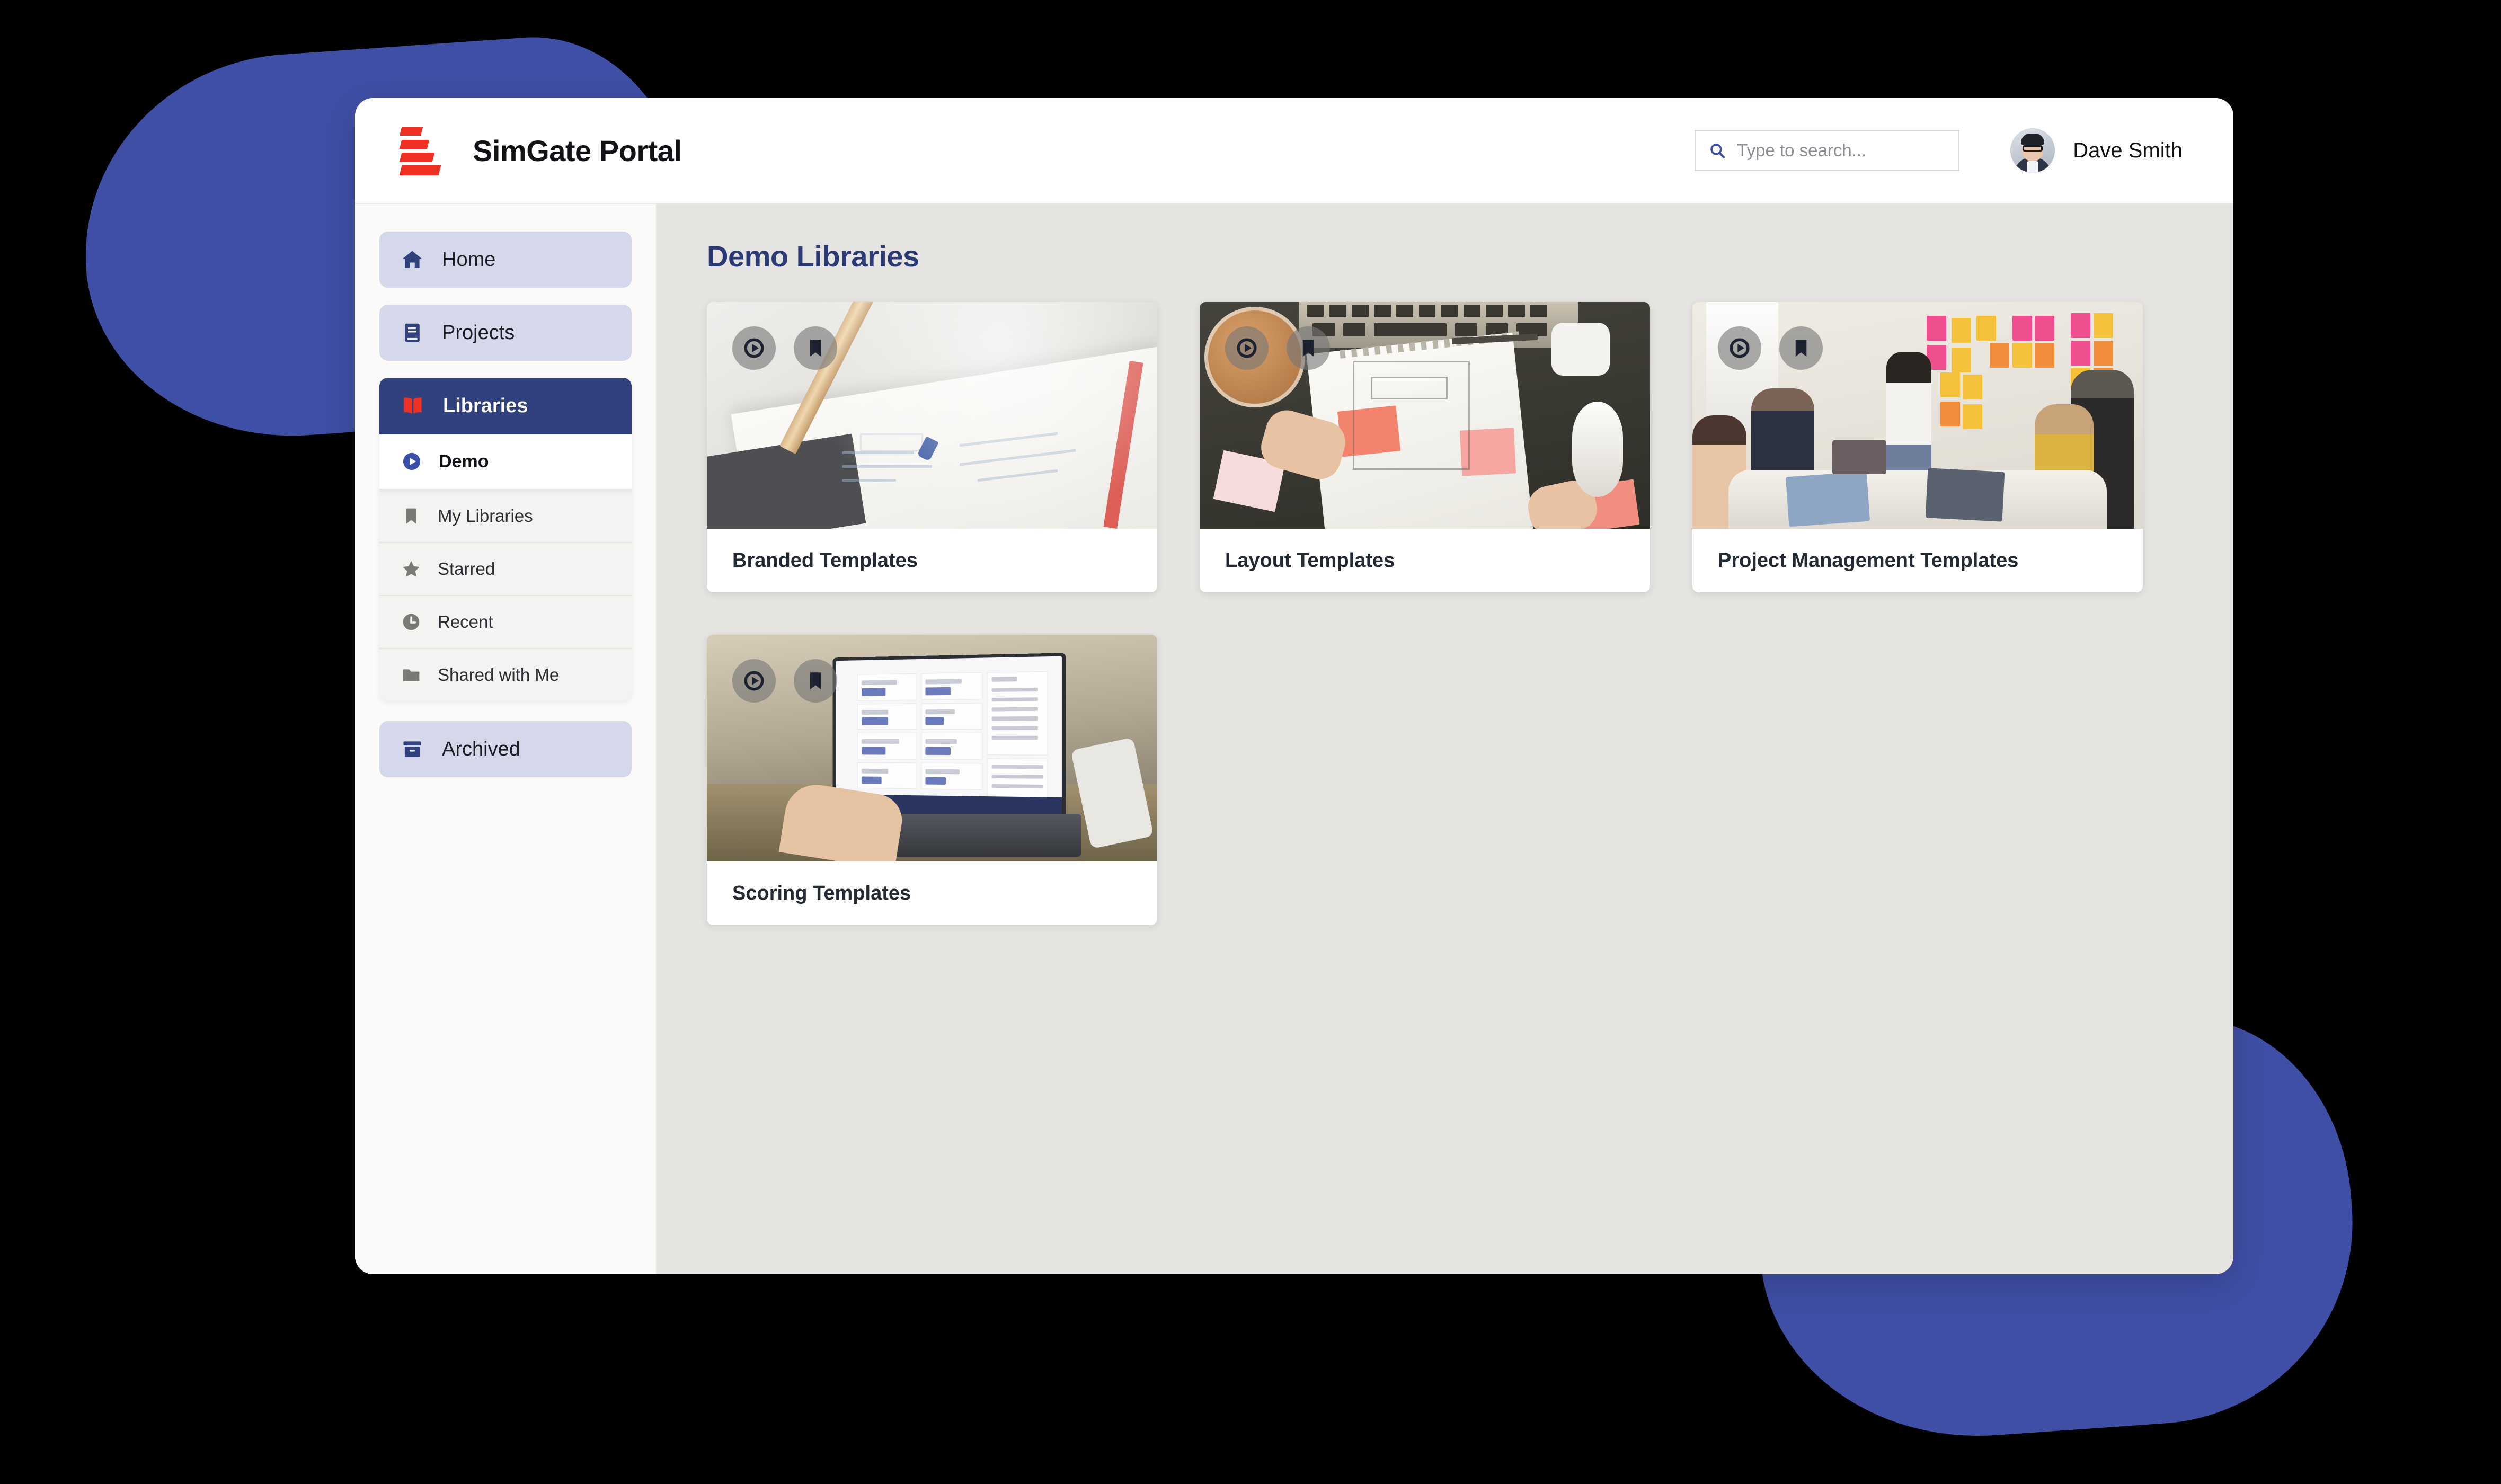 Image resolution: width=2501 pixels, height=1484 pixels. Describe the element at coordinates (1310, 561) in the screenshot. I see `card-title: Layout Templates` at that location.